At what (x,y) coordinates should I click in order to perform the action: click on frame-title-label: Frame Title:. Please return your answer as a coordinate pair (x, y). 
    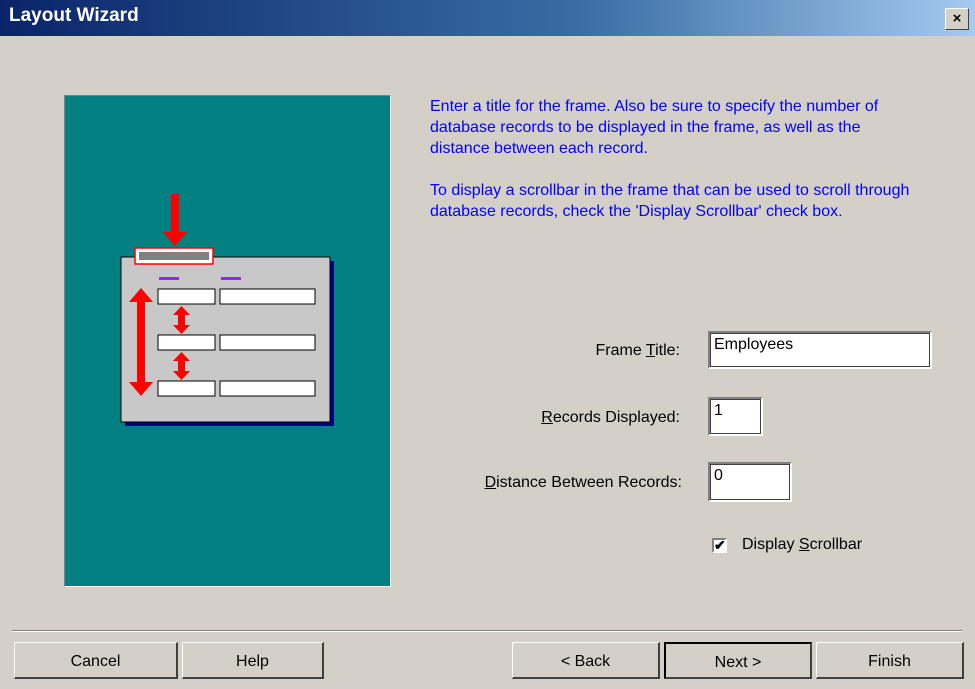
    Looking at the image, I should click on (637, 350).